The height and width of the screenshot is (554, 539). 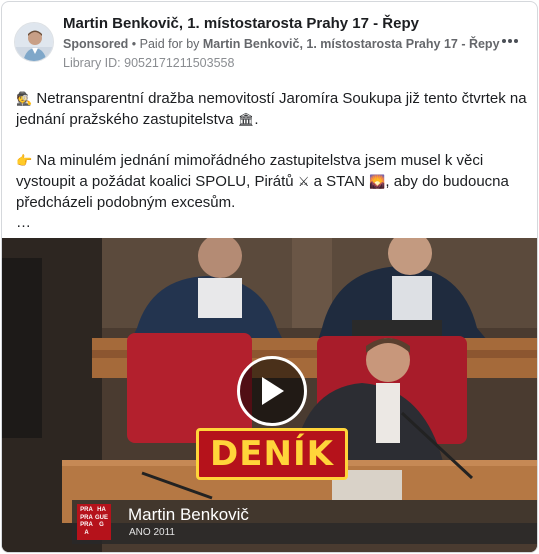 I want to click on deník-badge: DENÍK, so click(x=272, y=454).